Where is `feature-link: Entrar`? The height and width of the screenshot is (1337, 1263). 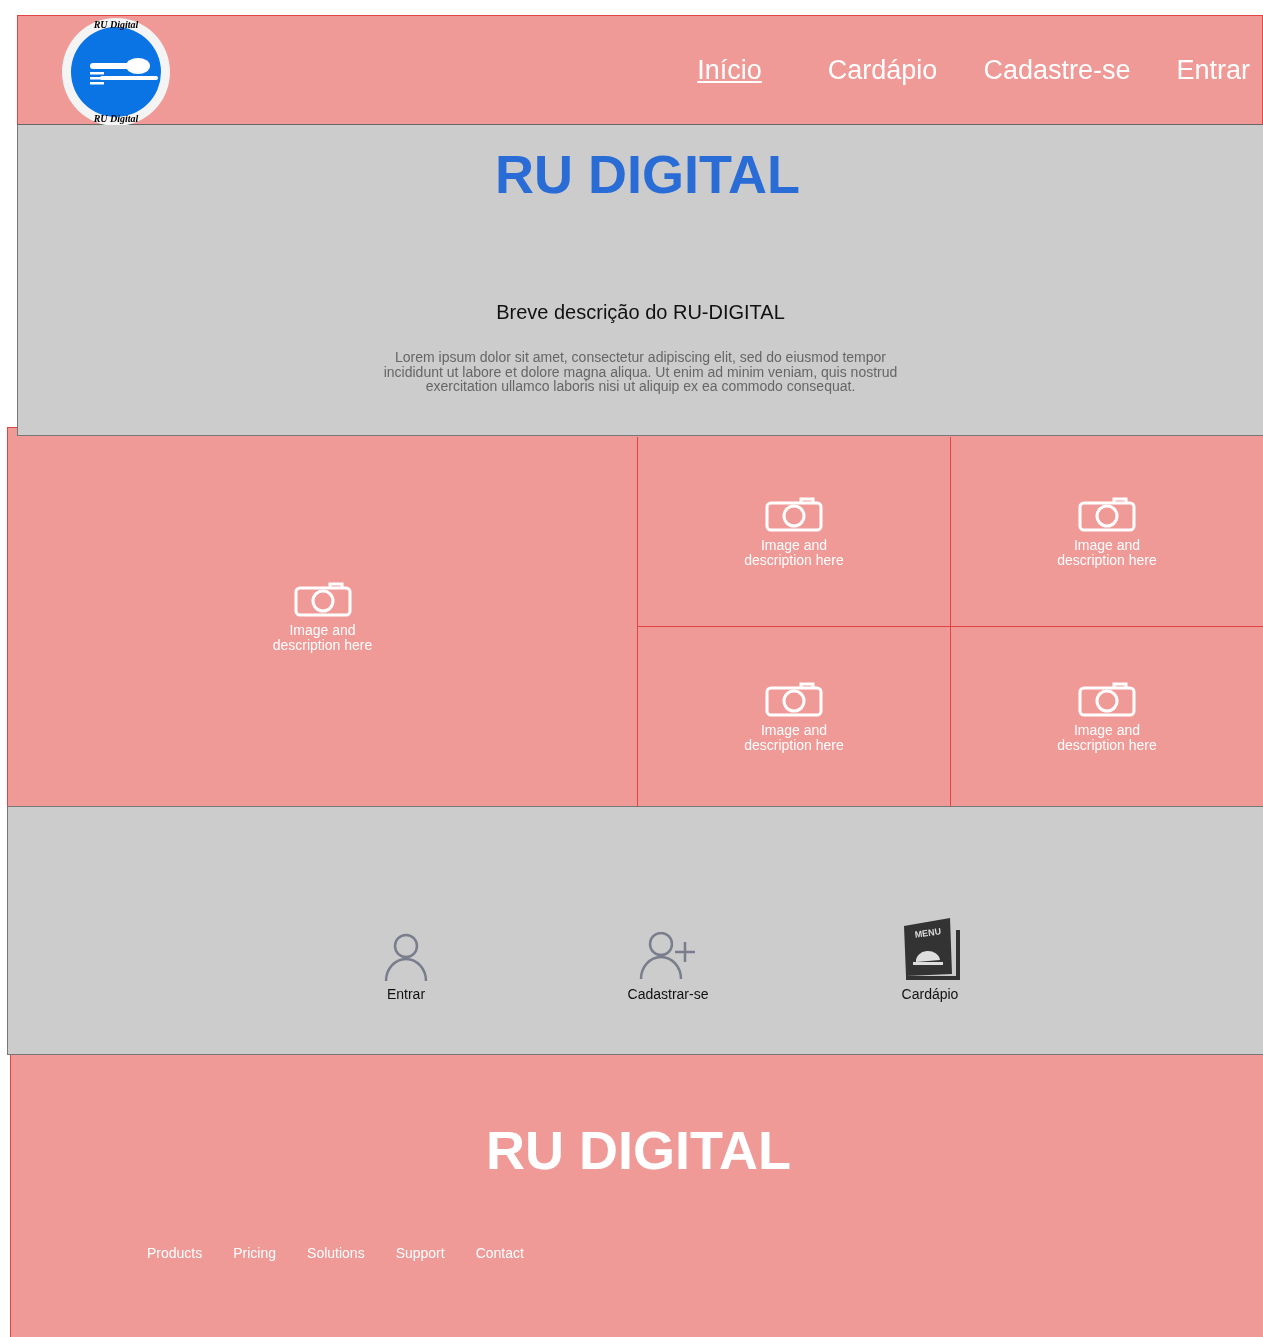 feature-link: Entrar is located at coordinates (406, 967).